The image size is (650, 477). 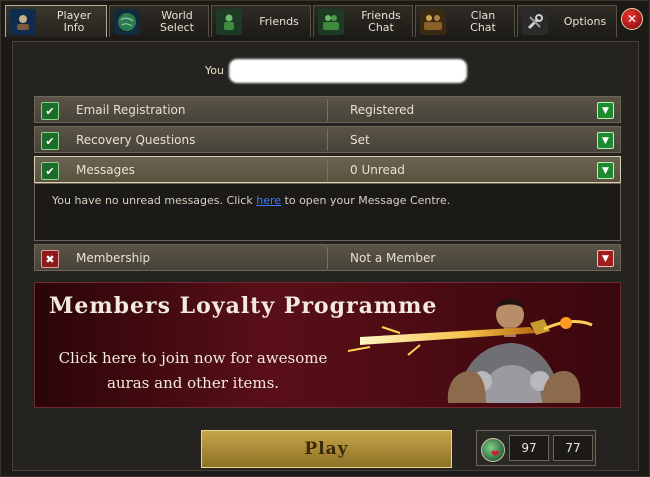 What do you see at coordinates (268, 200) in the screenshot?
I see `message-centre-link: here` at bounding box center [268, 200].